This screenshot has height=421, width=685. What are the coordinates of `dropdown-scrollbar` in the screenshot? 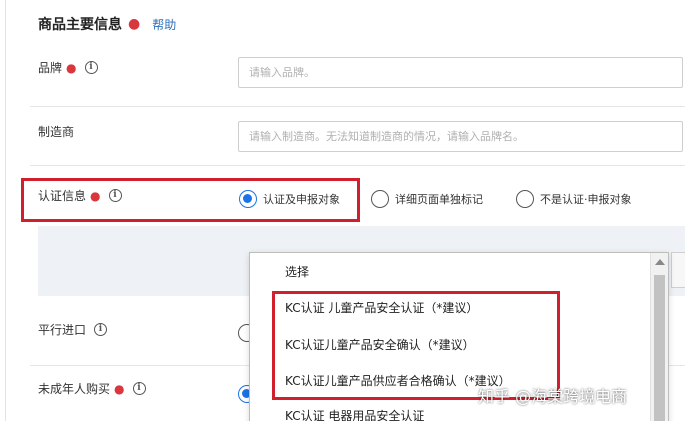 It's located at (659, 337).